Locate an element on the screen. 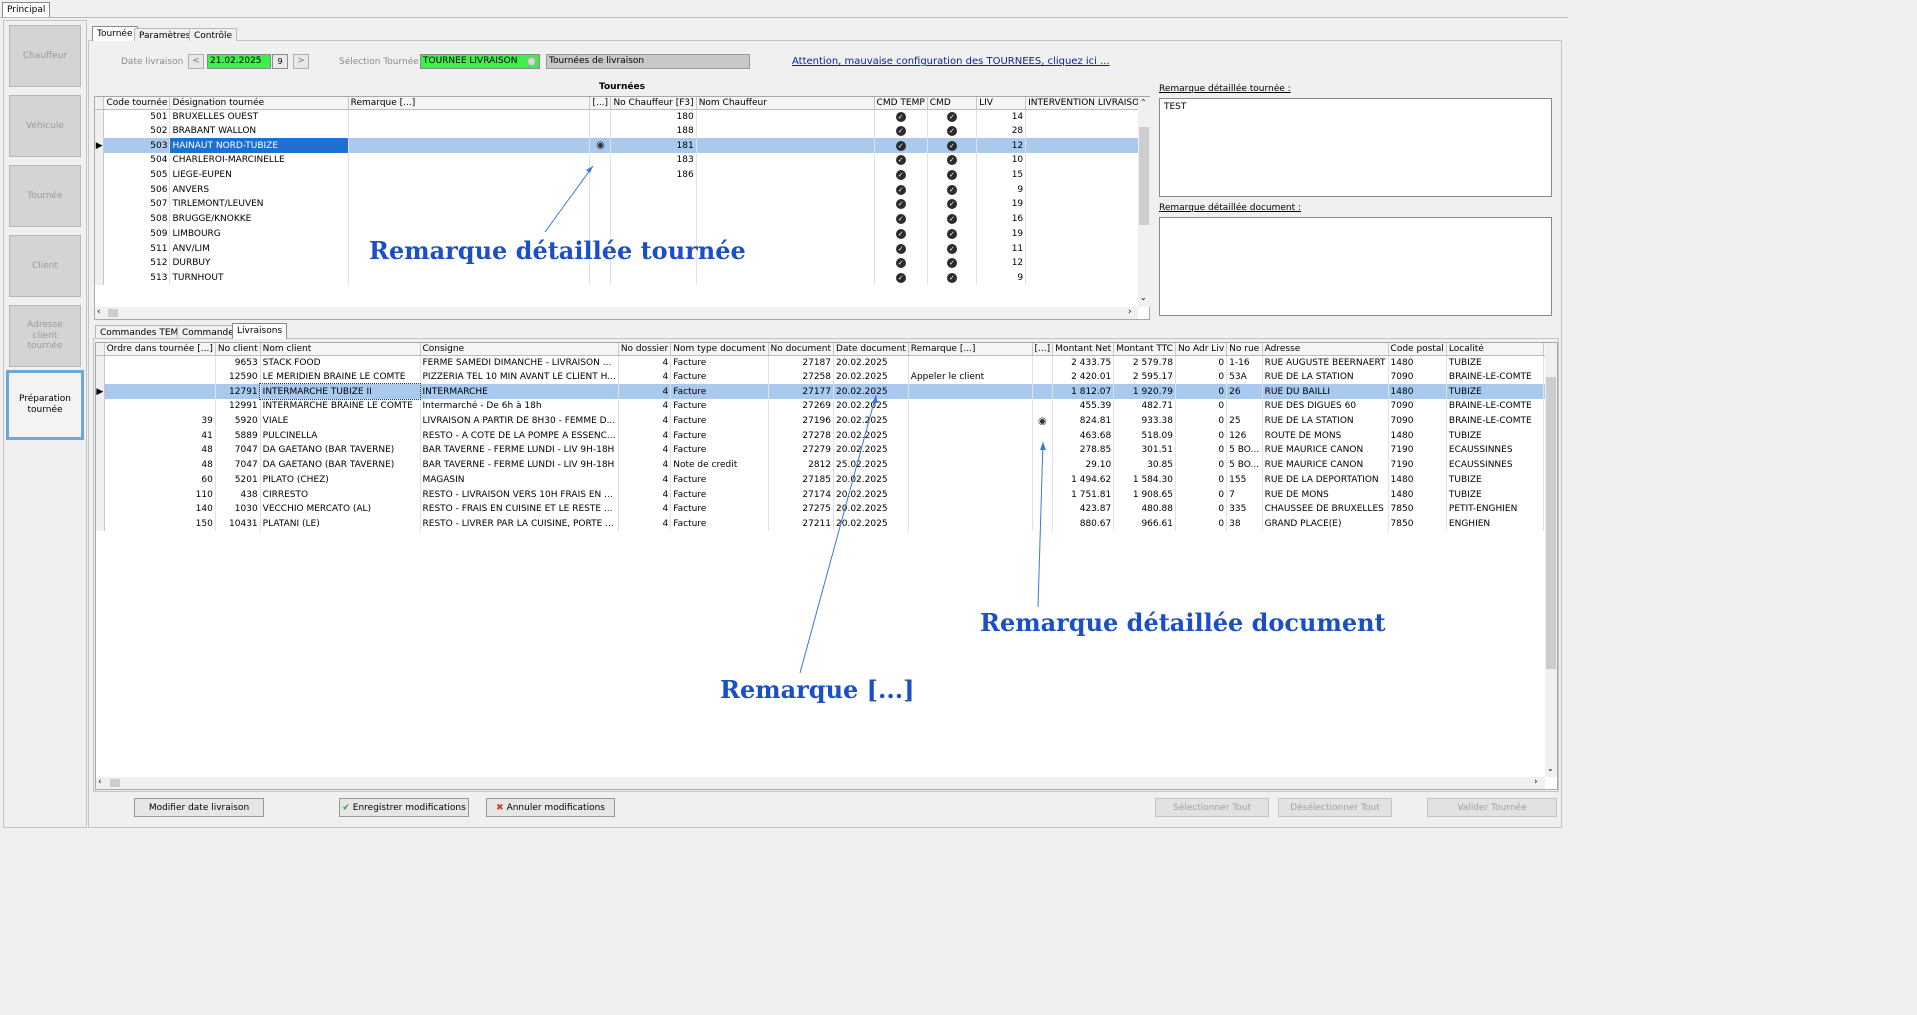 The width and height of the screenshot is (1917, 1015). livraisons-header-code-postal: Code postal is located at coordinates (1417, 349).